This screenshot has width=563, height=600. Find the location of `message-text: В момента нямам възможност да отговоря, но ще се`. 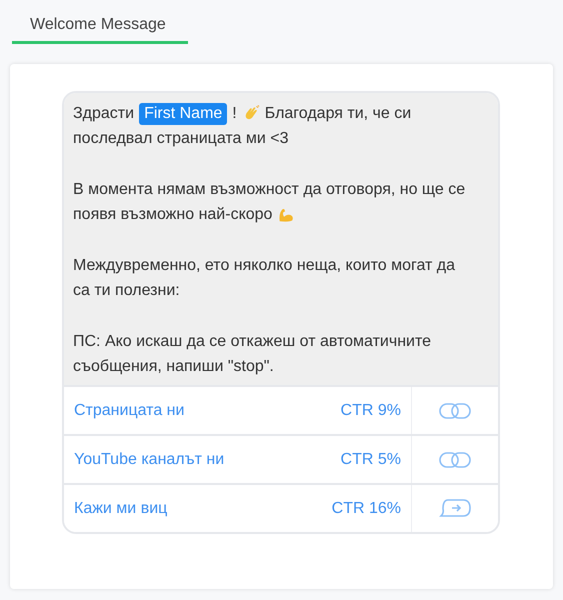

message-text: В момента нямам възможност да отговоря, но ще се is located at coordinates (269, 190).